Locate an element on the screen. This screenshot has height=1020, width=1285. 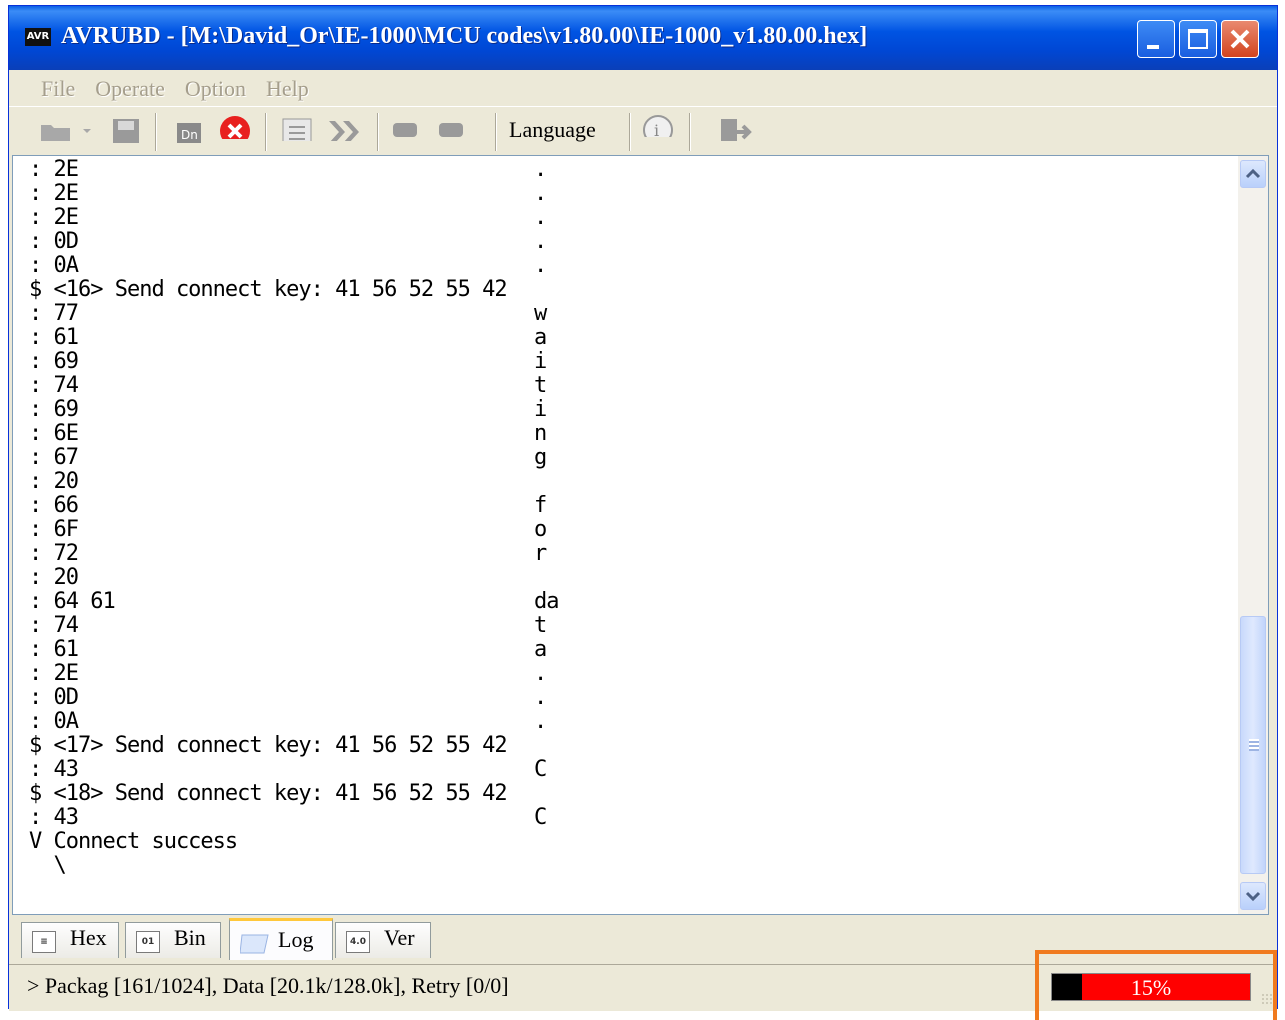
dropdown-arrow-icon is located at coordinates (88, 131).